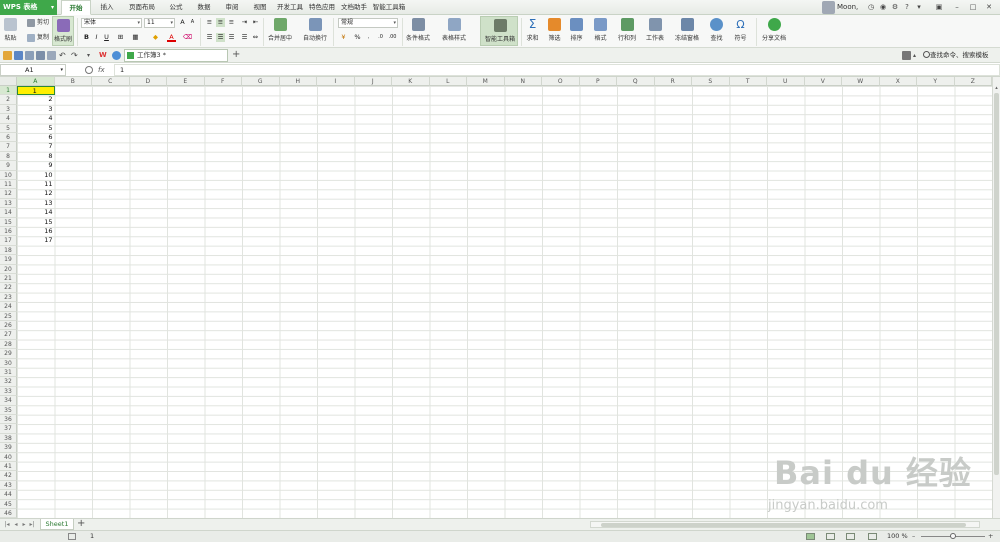 This screenshot has width=1000, height=542. Describe the element at coordinates (91, 55) in the screenshot. I see `chevron-down-icon: ▾` at that location.